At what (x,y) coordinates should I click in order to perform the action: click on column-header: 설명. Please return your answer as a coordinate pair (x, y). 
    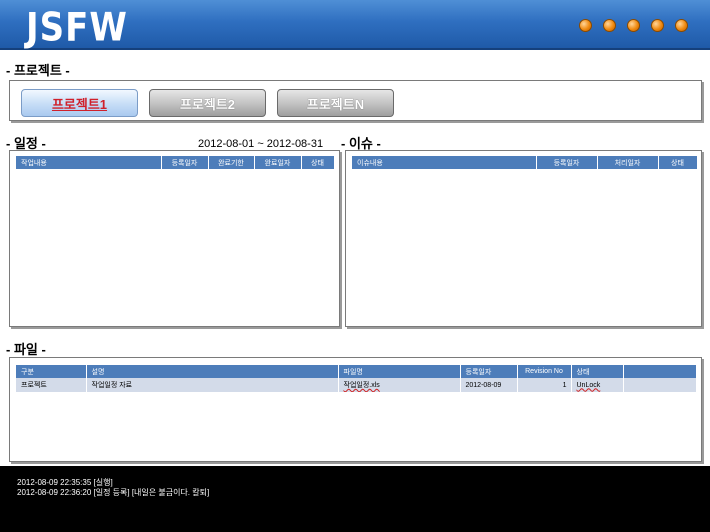
    Looking at the image, I should click on (212, 371).